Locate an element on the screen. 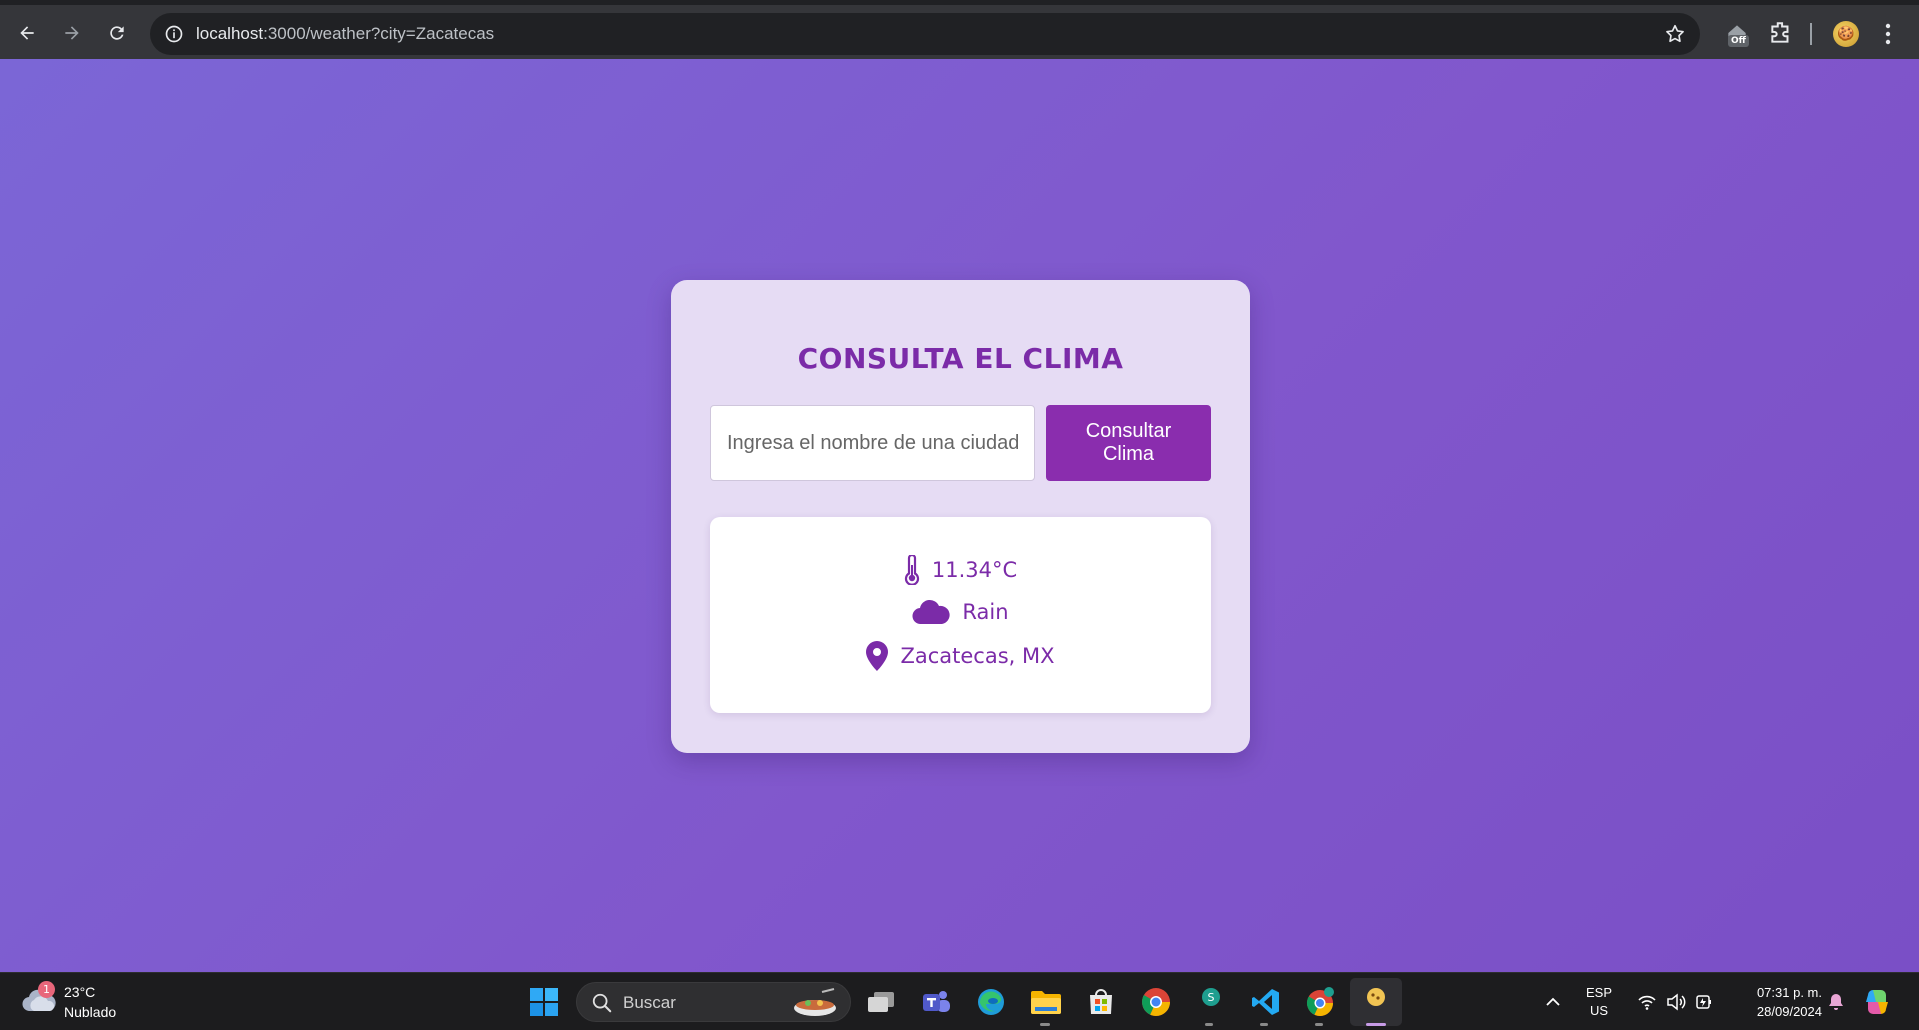 Image resolution: width=1919 pixels, height=1030 pixels. thermometer-icon is located at coordinates (911, 570).